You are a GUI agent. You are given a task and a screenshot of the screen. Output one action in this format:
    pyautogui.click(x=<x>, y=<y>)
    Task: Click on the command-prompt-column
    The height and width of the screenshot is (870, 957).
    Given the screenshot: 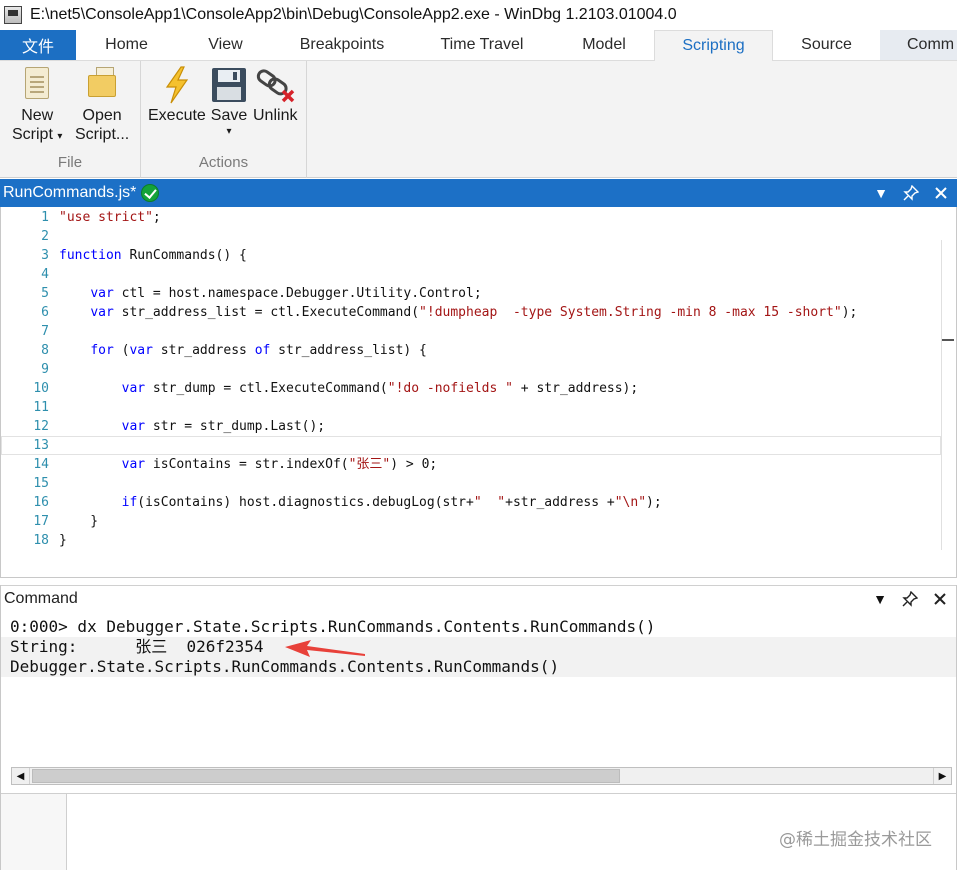 What is the action you would take?
    pyautogui.click(x=34, y=832)
    